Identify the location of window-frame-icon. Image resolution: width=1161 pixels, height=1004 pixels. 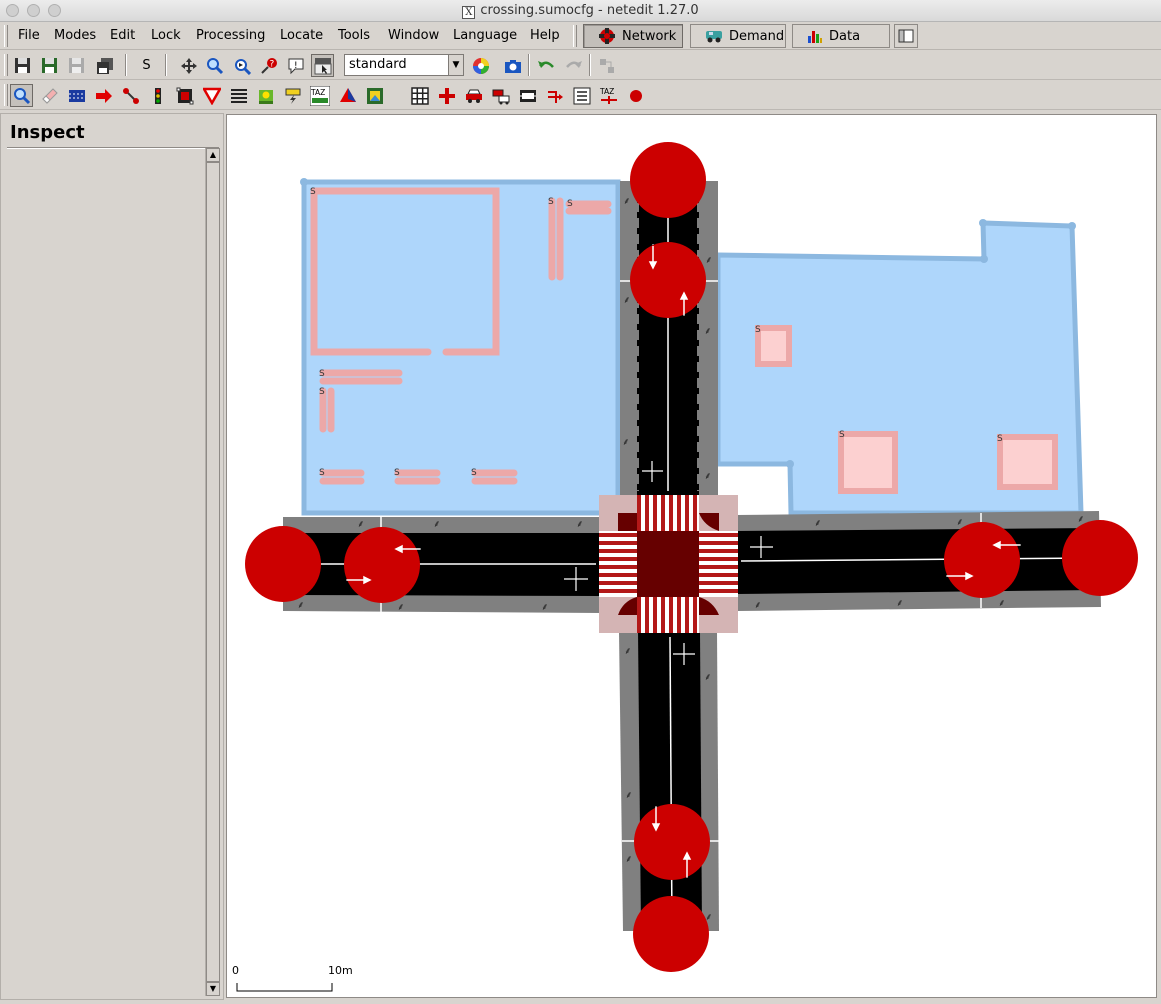
(906, 36).